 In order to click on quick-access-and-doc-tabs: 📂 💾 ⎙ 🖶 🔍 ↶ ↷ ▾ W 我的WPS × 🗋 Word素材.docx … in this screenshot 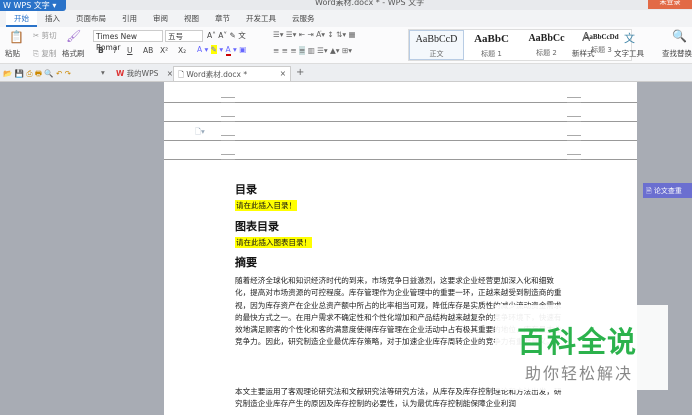, I will do `click(346, 73)`.